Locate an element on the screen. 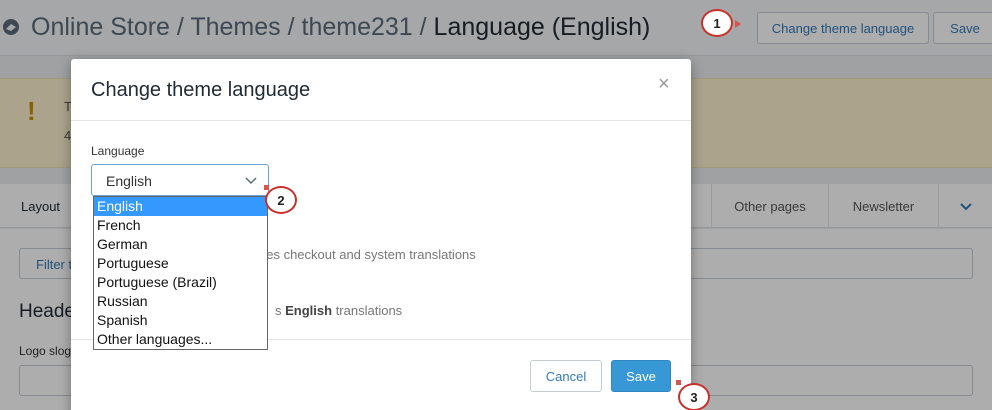 The height and width of the screenshot is (410, 992). option-spanish: Spanish is located at coordinates (180, 320).